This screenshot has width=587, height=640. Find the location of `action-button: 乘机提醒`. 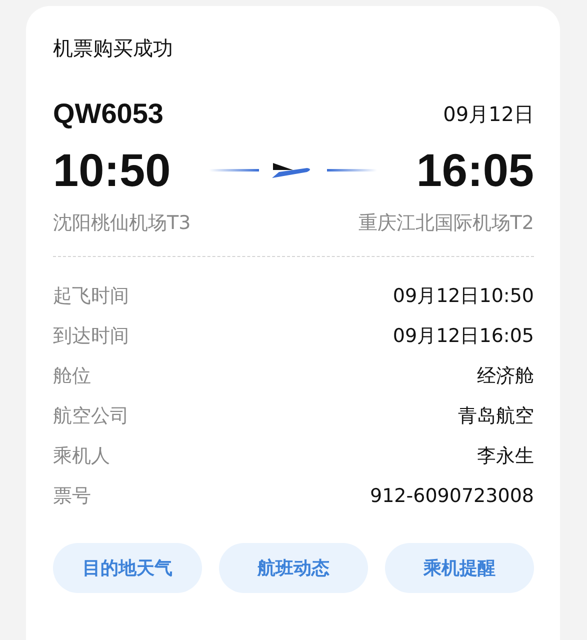

action-button: 乘机提醒 is located at coordinates (459, 568).